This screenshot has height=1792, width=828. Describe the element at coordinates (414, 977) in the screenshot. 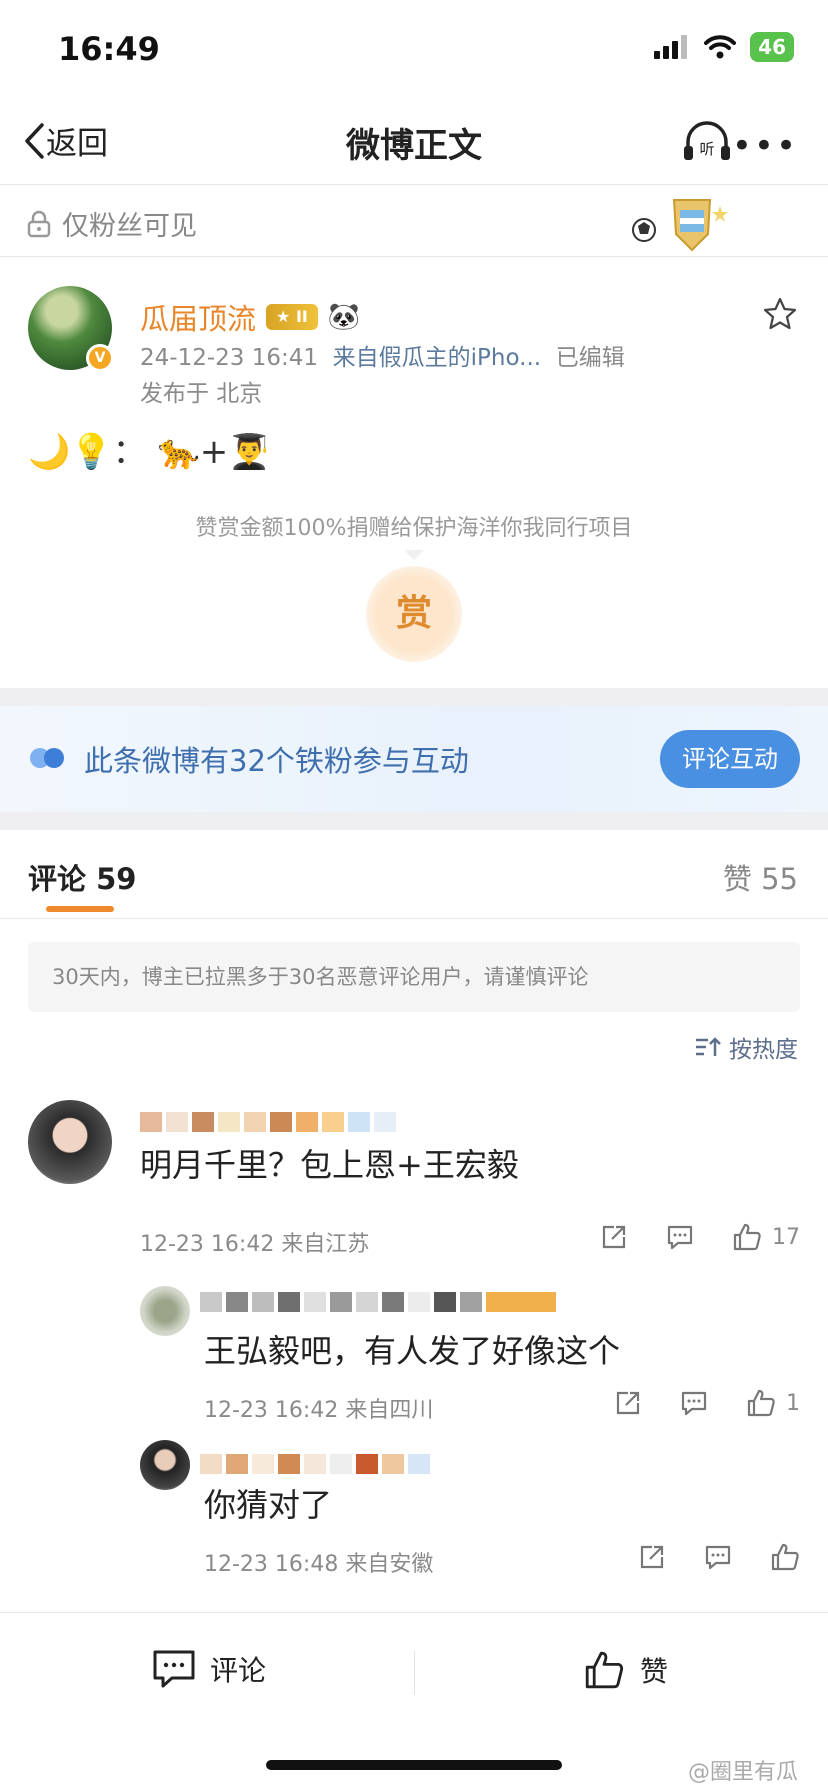

I see `comment-notice: 30天内，博主已拉黑多于30名恶意评论用户，请谨慎评论` at that location.